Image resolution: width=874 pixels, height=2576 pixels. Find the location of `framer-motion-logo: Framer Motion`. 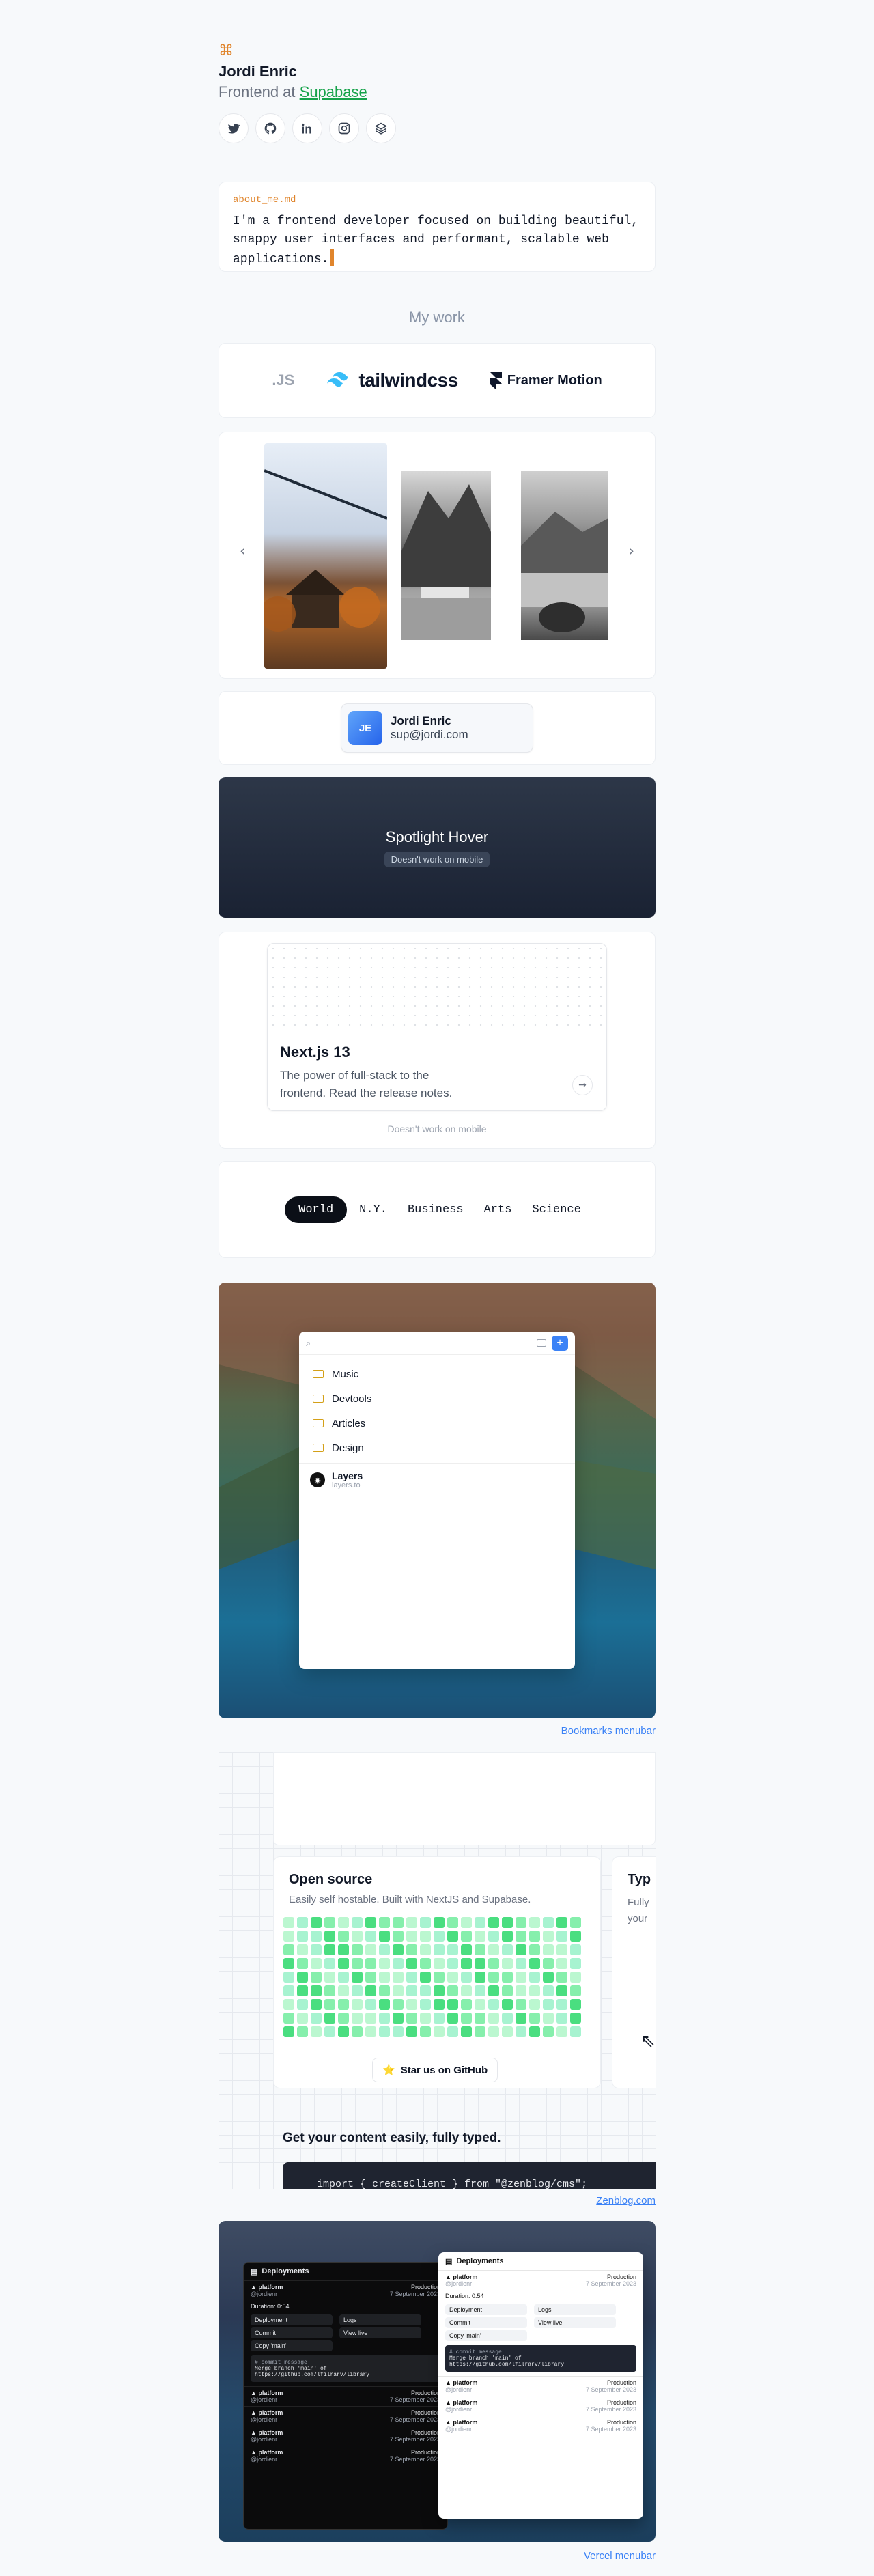

framer-motion-logo: Framer Motion is located at coordinates (545, 380).